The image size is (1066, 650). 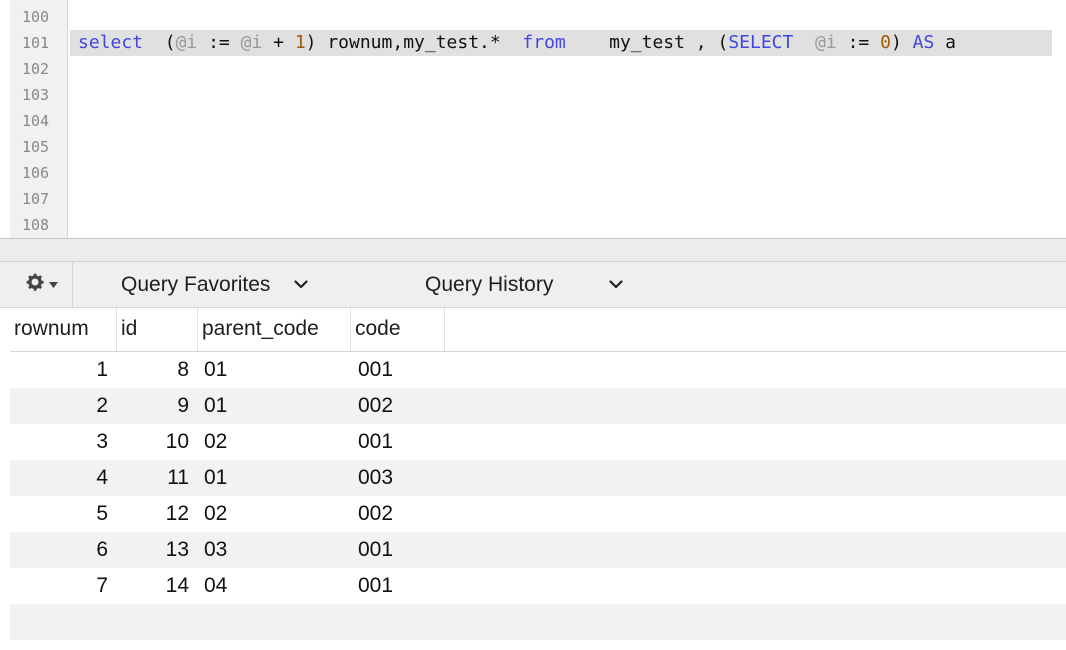 I want to click on table-row: 6 13 03 001, so click(x=538, y=550).